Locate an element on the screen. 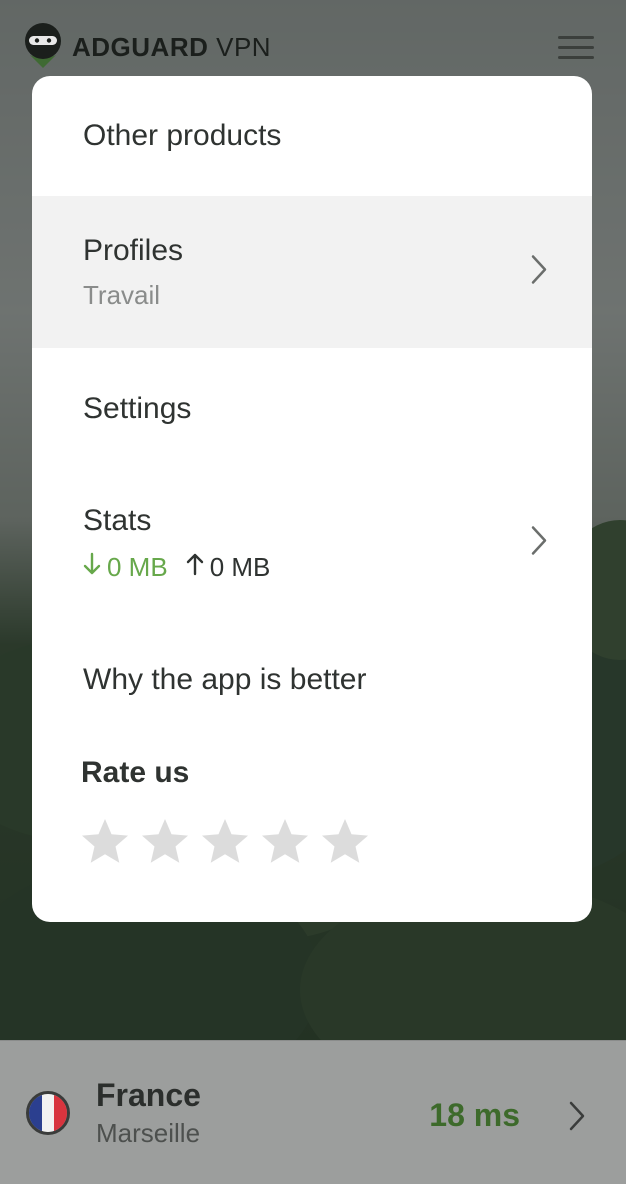  menu-item-why-app-is-better: Why the app is better is located at coordinates (312, 680).